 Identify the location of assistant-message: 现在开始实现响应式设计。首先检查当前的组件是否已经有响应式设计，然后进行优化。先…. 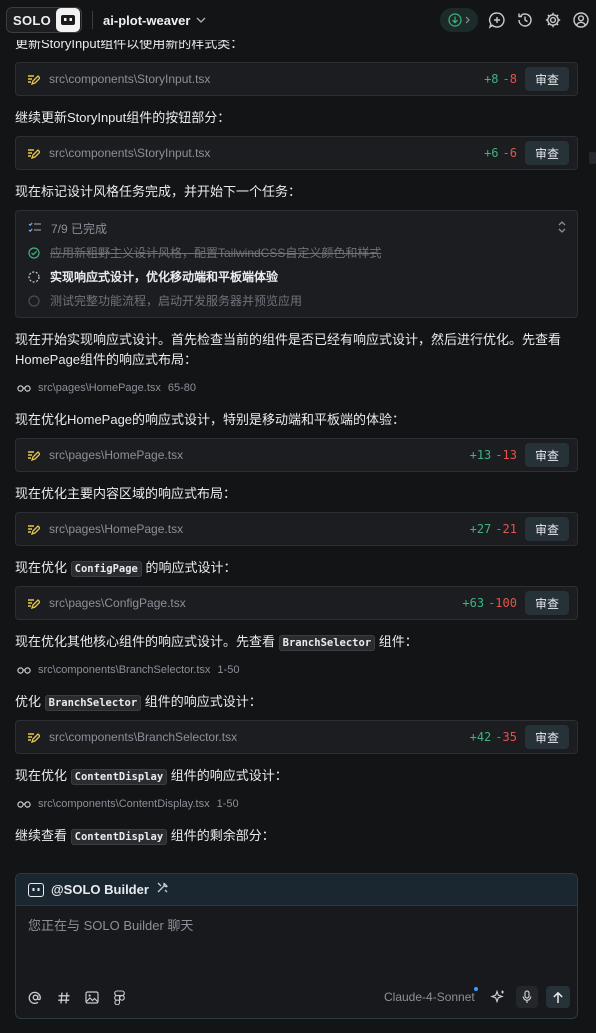
(288, 349).